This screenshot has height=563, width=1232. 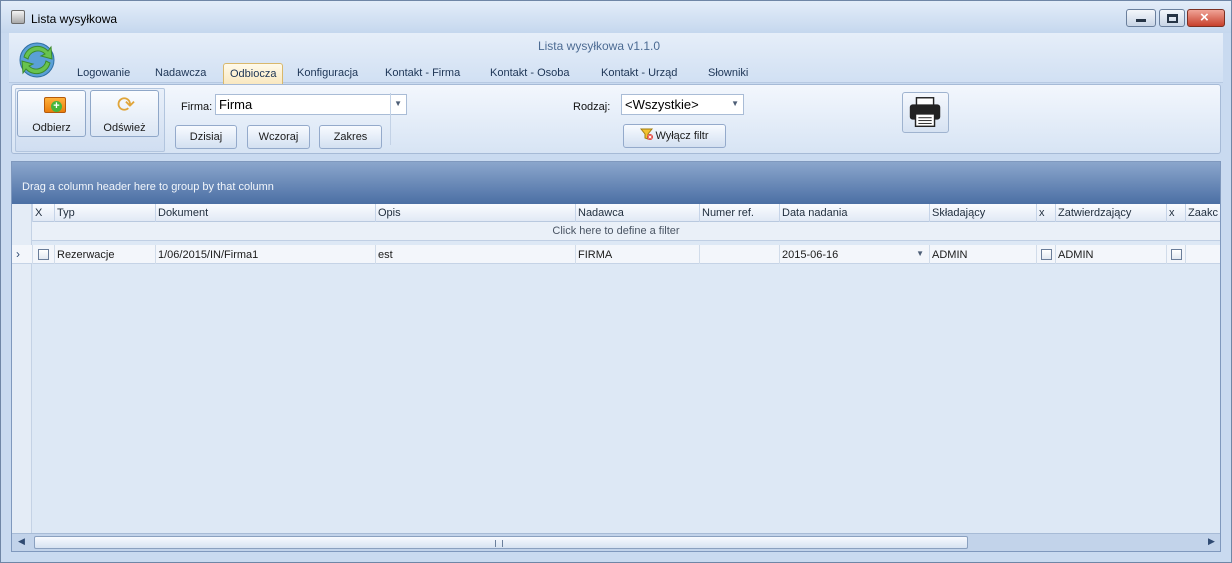 I want to click on minimize-button, so click(x=1141, y=18).